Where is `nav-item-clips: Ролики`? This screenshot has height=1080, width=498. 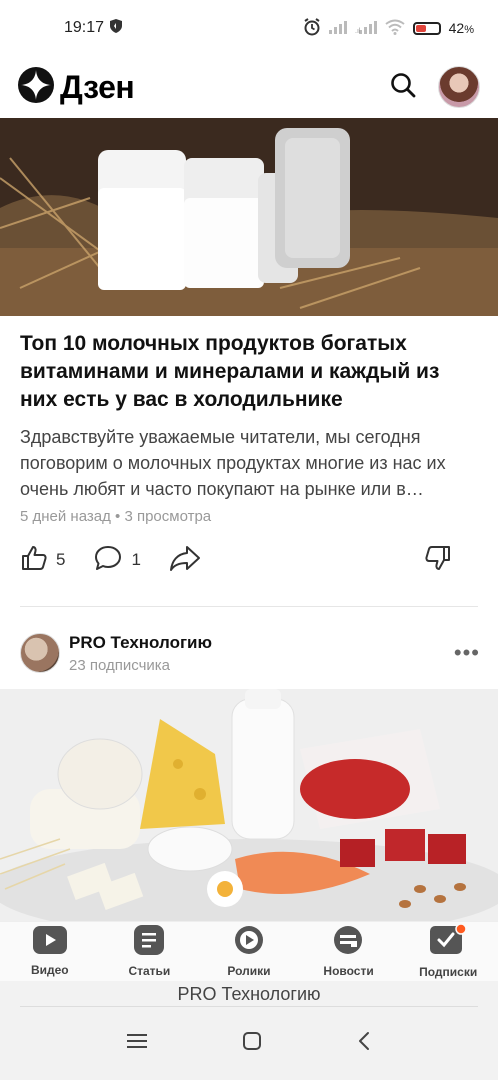 nav-item-clips: Ролики is located at coordinates (249, 951).